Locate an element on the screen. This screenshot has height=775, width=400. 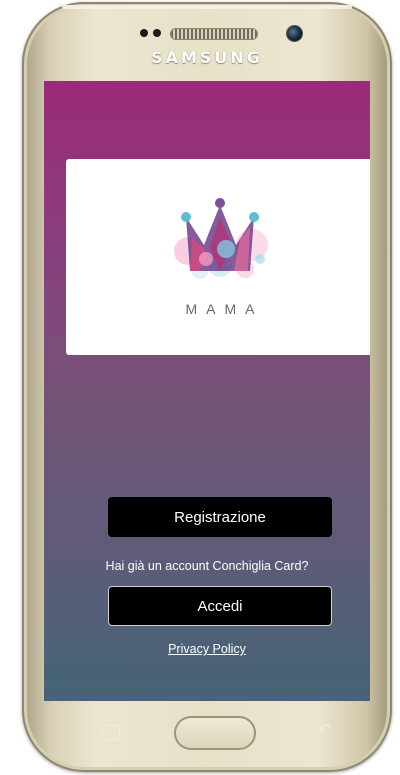
earpiece-speaker is located at coordinates (214, 34).